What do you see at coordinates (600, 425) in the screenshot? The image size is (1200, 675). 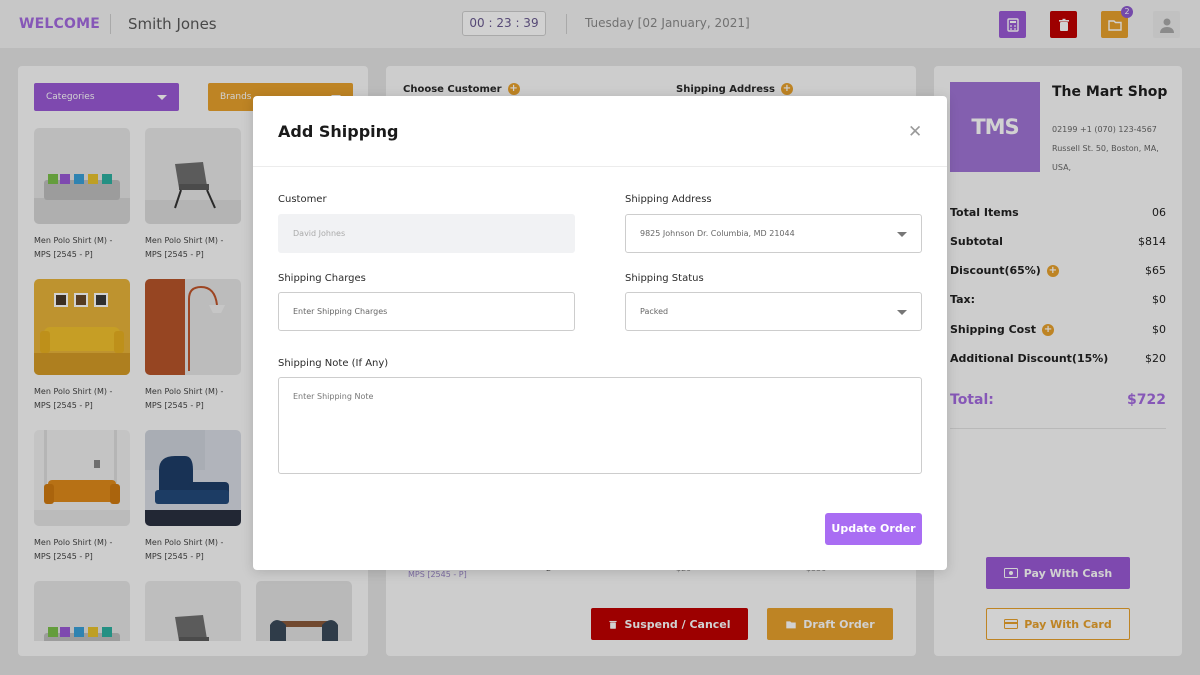 I see `shipping-note-textarea: Enter Shipping Note` at bounding box center [600, 425].